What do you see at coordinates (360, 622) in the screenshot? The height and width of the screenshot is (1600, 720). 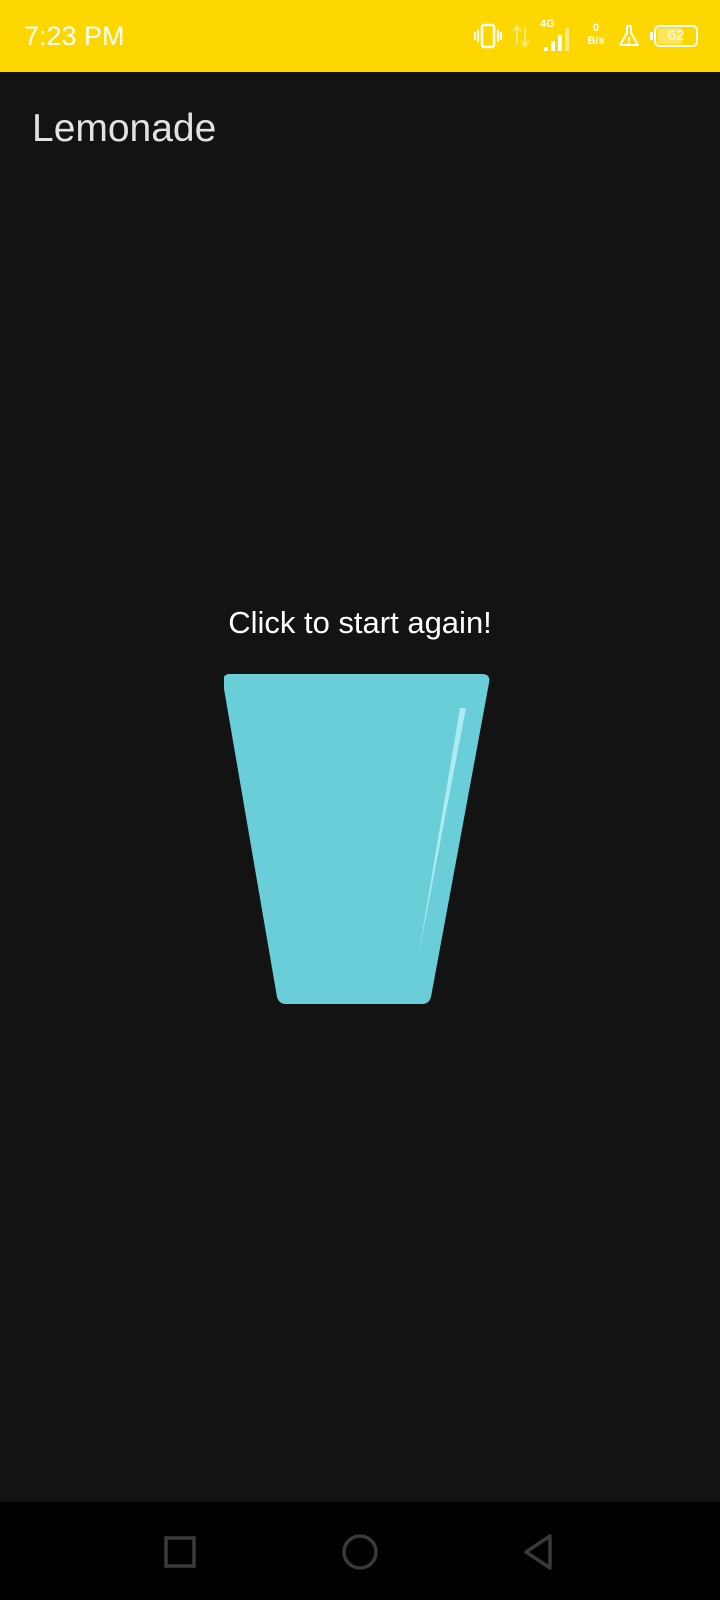 I see `instruction-text: Click to start again!` at bounding box center [360, 622].